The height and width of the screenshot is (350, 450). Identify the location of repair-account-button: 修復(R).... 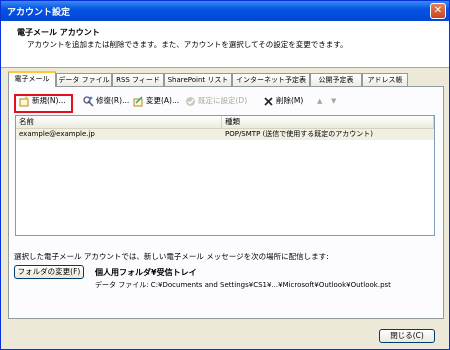
(106, 101).